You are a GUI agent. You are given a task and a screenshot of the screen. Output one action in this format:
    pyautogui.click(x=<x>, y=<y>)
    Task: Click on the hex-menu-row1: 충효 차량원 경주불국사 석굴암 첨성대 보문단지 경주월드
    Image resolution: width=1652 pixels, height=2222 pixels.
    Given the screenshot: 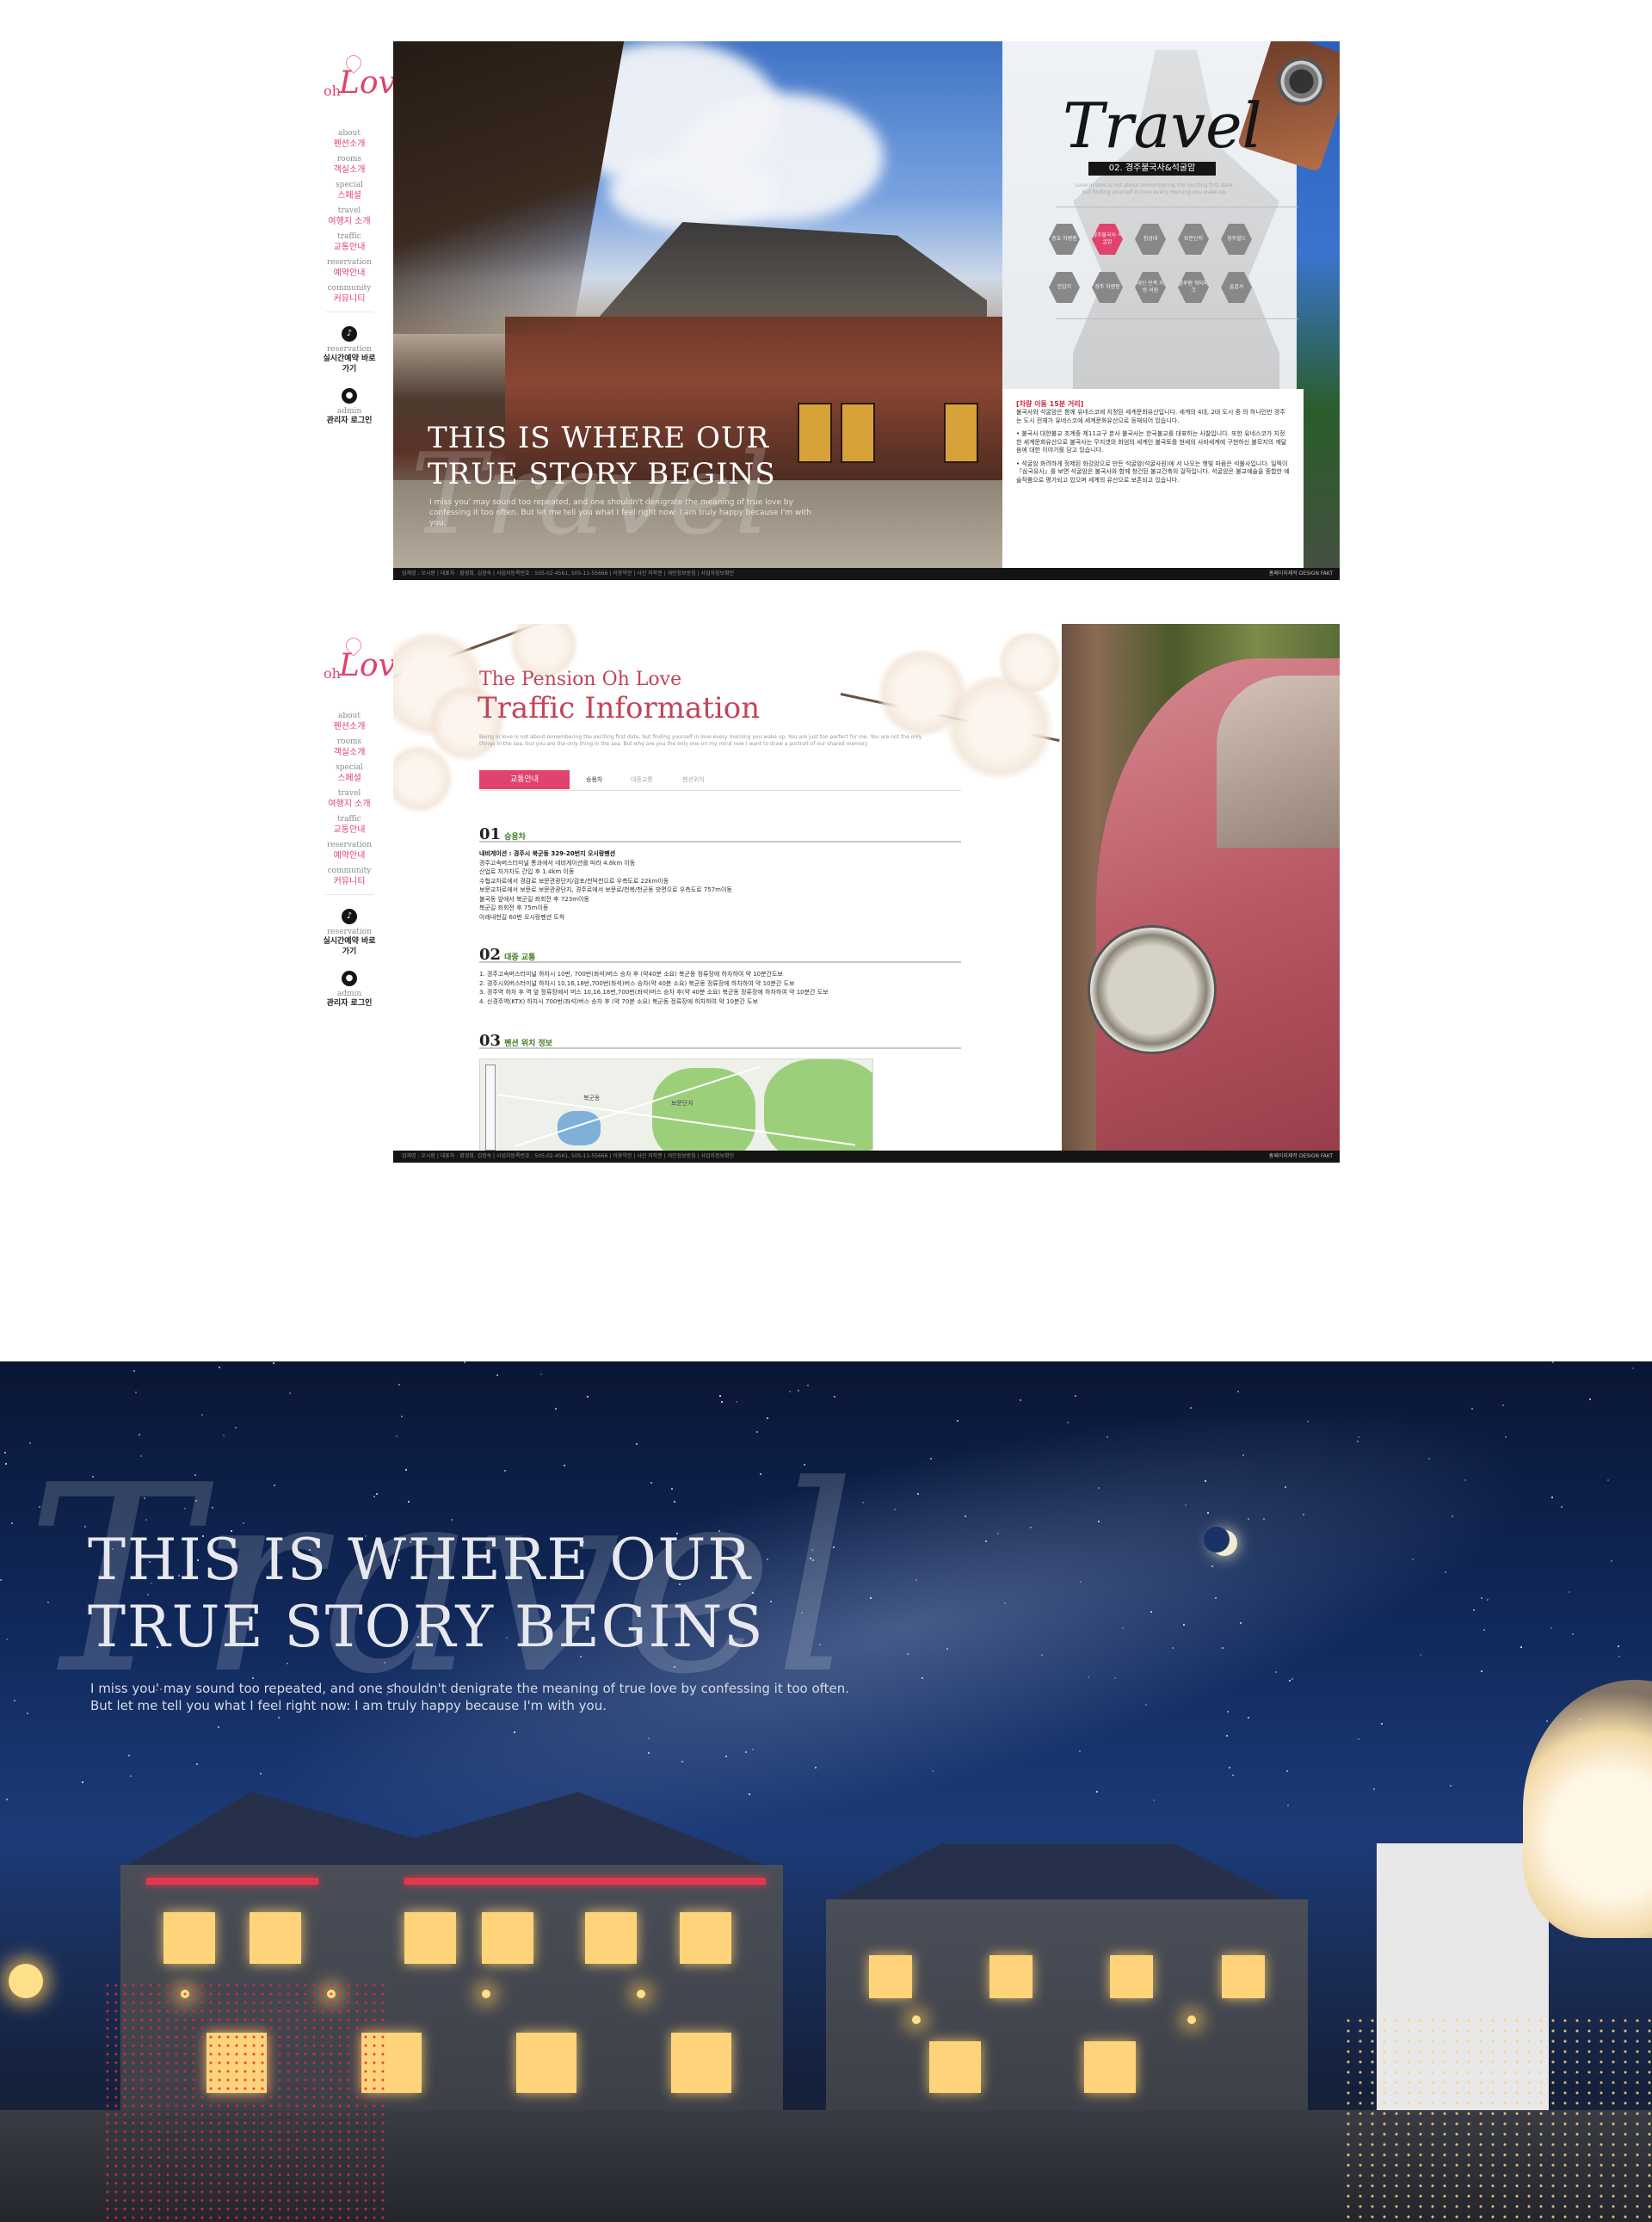 What is the action you would take?
    pyautogui.click(x=1176, y=241)
    